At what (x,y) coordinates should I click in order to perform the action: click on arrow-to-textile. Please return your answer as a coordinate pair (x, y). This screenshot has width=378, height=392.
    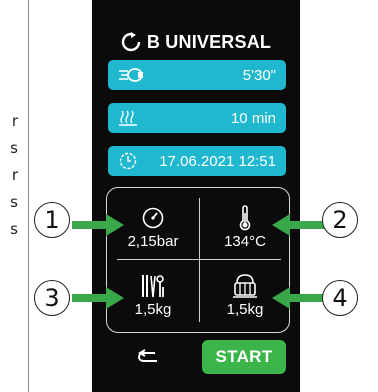
    Looking at the image, I should click on (298, 298).